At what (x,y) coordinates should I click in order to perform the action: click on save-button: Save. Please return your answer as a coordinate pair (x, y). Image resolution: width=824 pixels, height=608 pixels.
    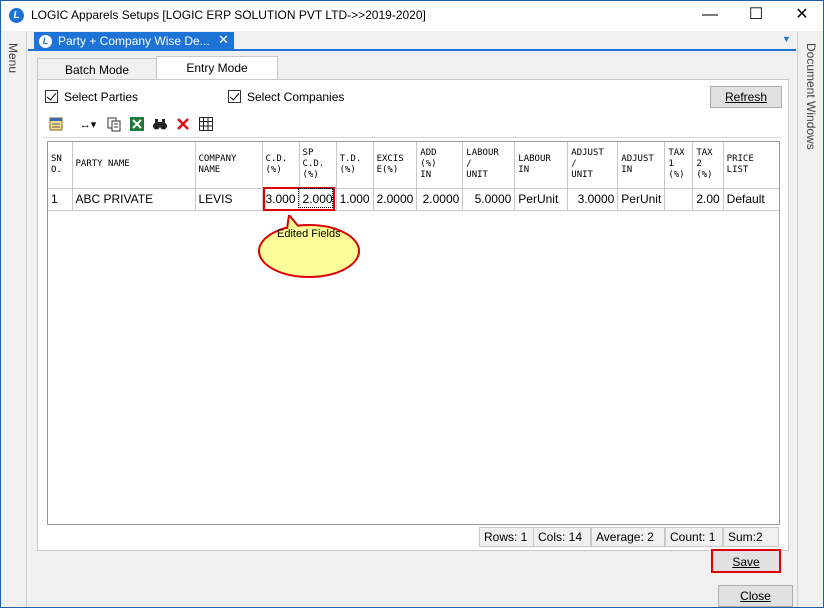
    Looking at the image, I should click on (746, 561).